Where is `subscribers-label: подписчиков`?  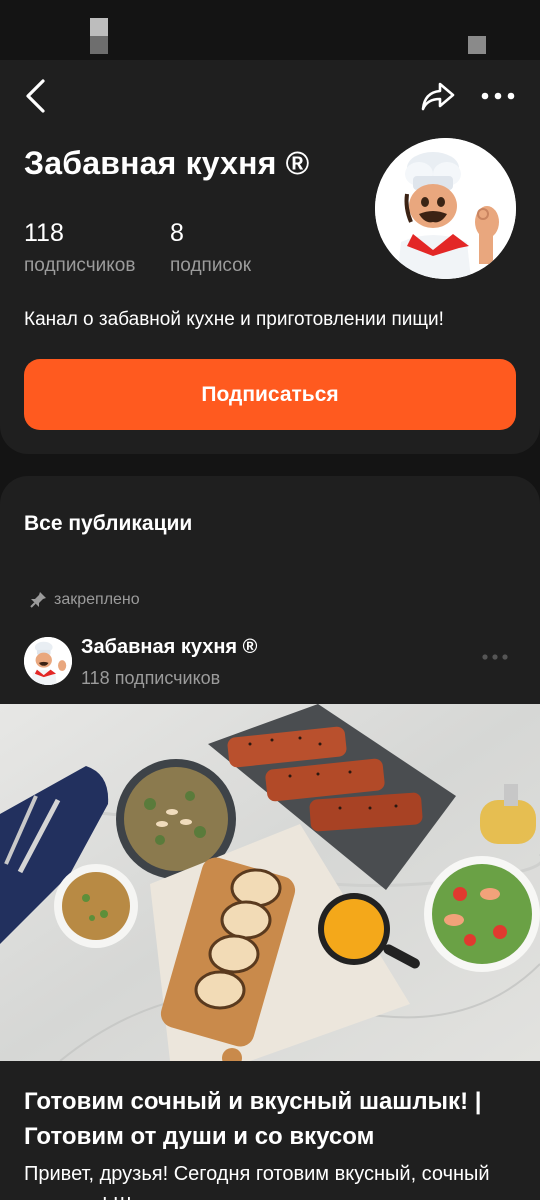
subscribers-label: подписчиков is located at coordinates (80, 265).